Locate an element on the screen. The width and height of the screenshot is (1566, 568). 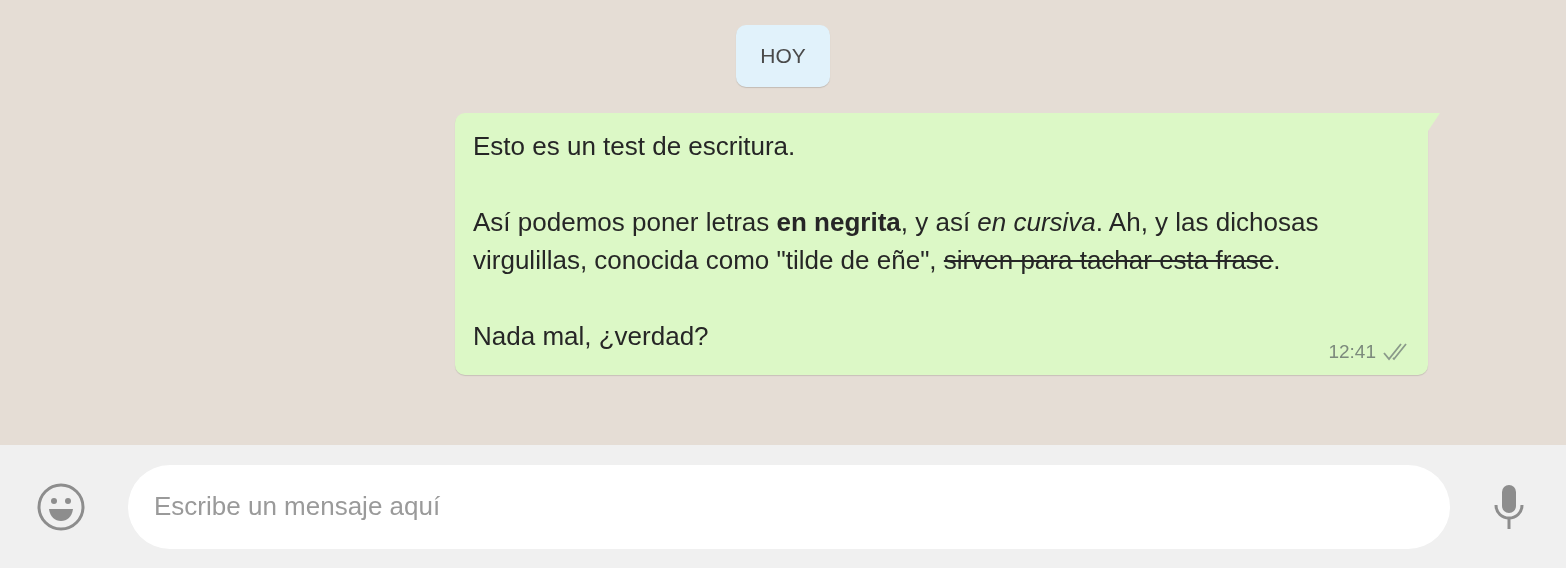
message-text: Así podemos poner letras en negrita, y así en cursiva. Ah, y las dichosas virgulillas, conocida como "tilde de eñe", sirven para tachar esta frase. is located at coordinates (896, 241).